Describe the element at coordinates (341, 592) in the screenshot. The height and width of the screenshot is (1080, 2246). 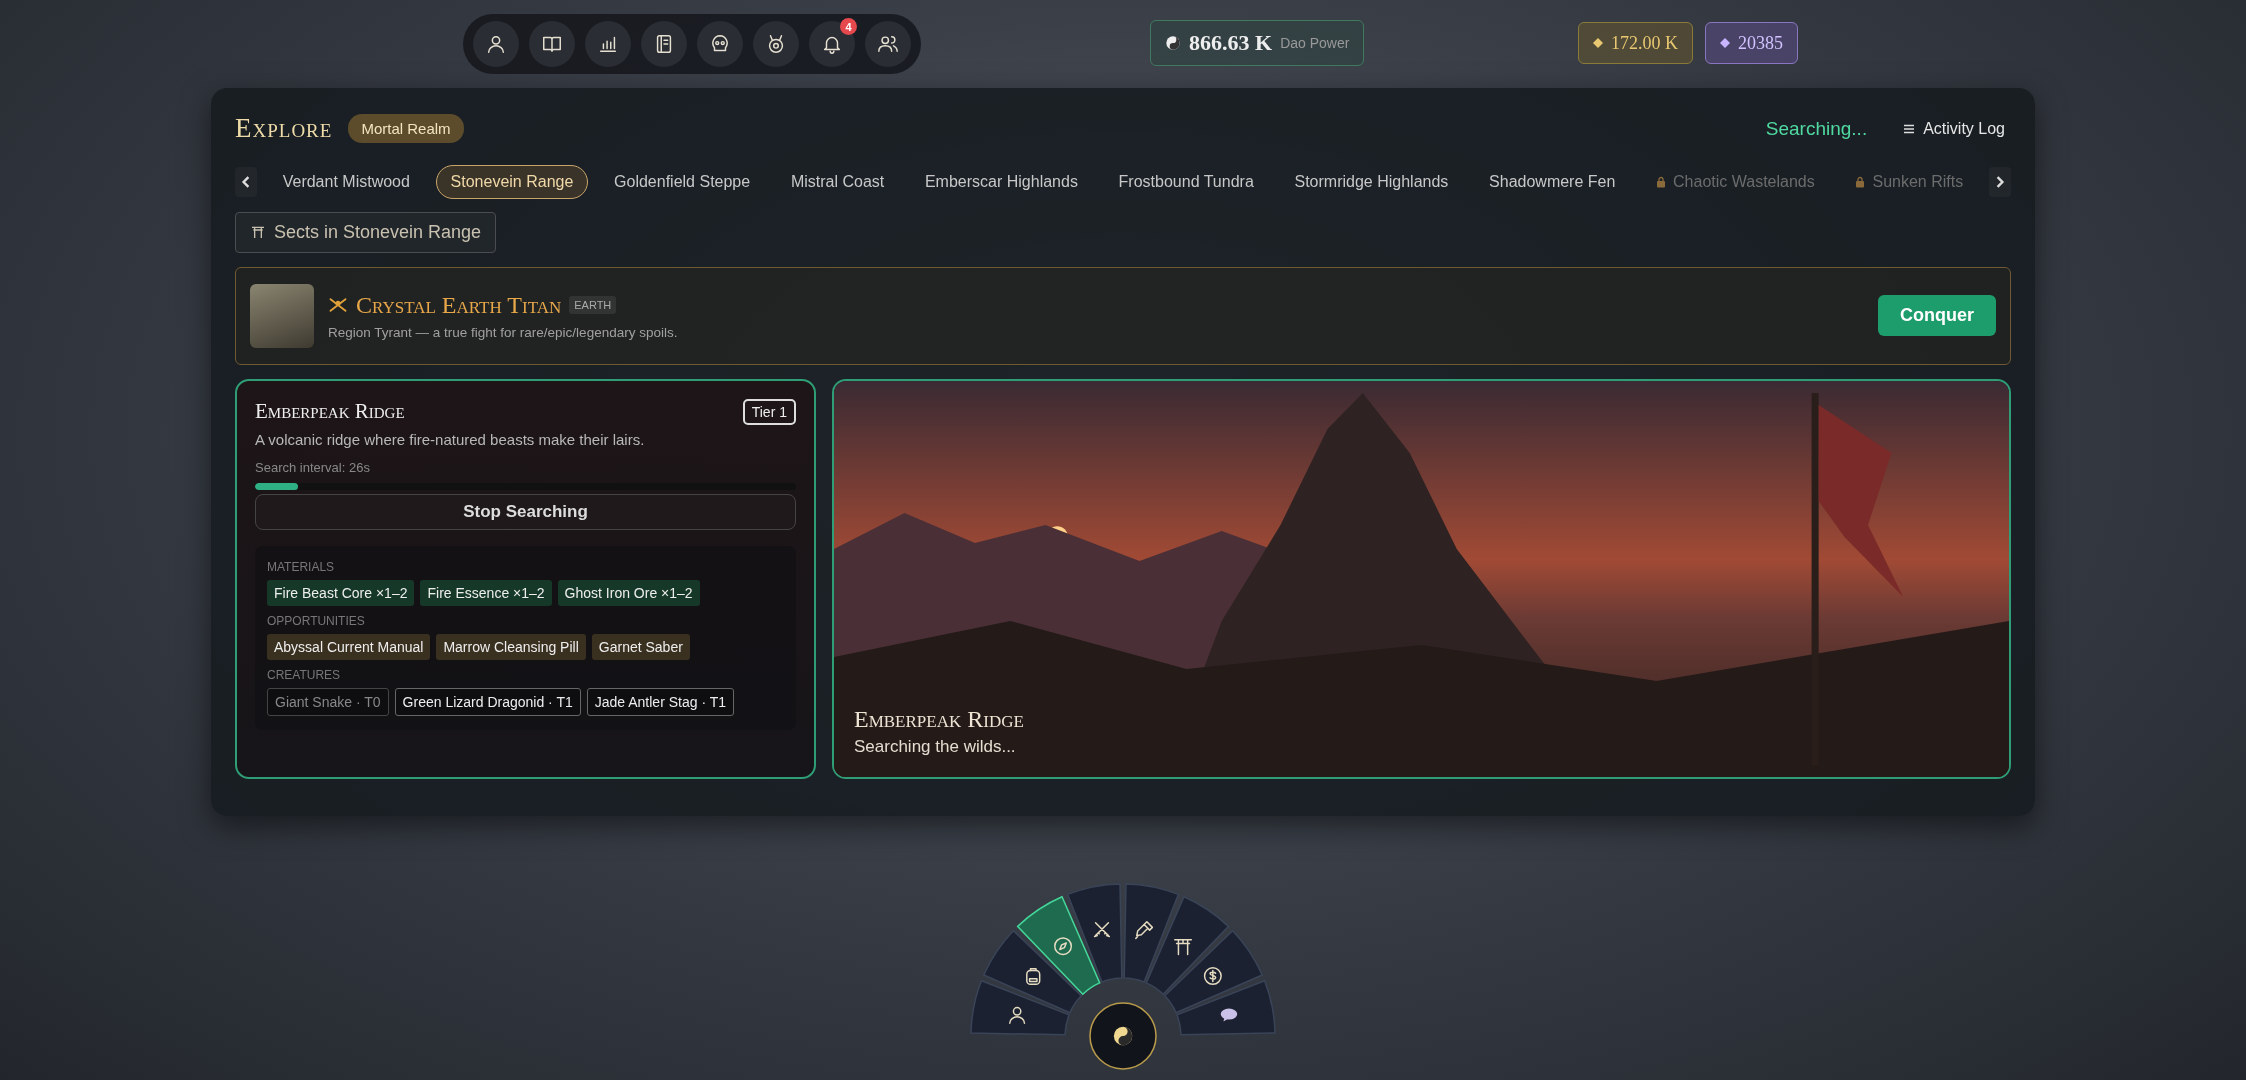
I see `material-tag: Fire Beast Core ×1–2` at that location.